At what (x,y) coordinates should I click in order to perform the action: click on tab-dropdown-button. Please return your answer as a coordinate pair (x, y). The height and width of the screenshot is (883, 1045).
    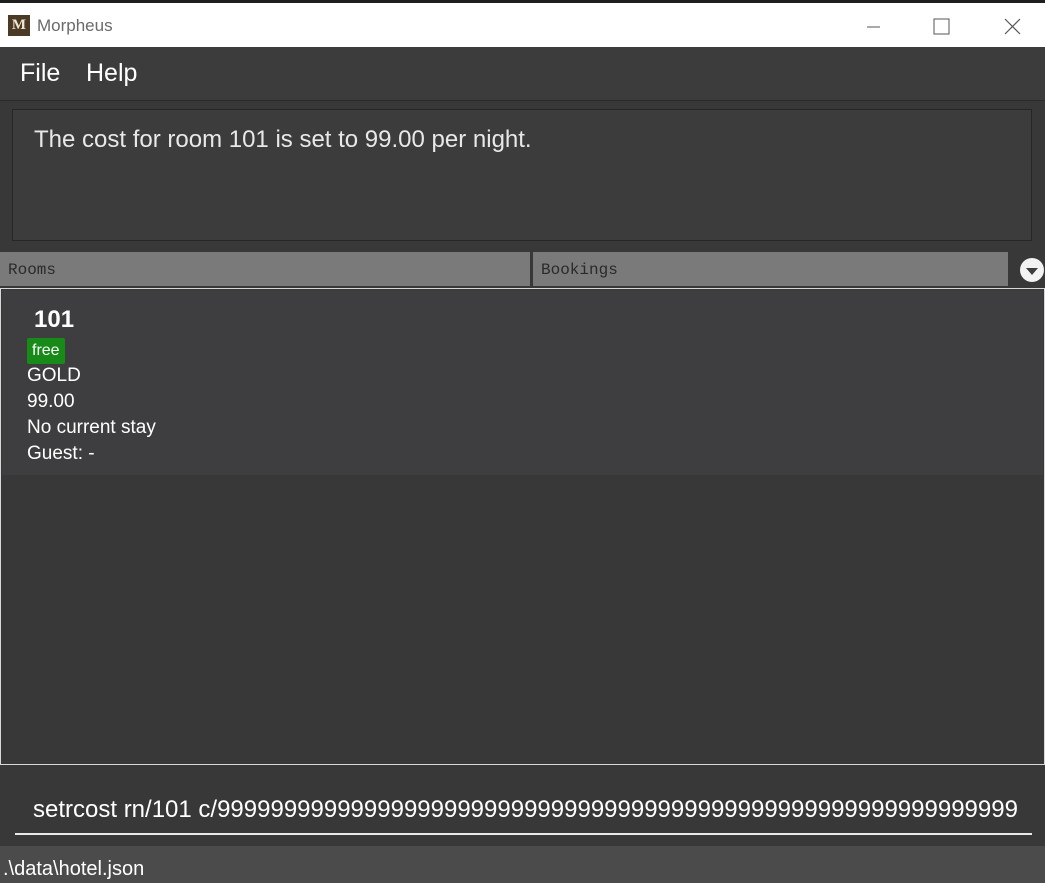
    Looking at the image, I should click on (1032, 270).